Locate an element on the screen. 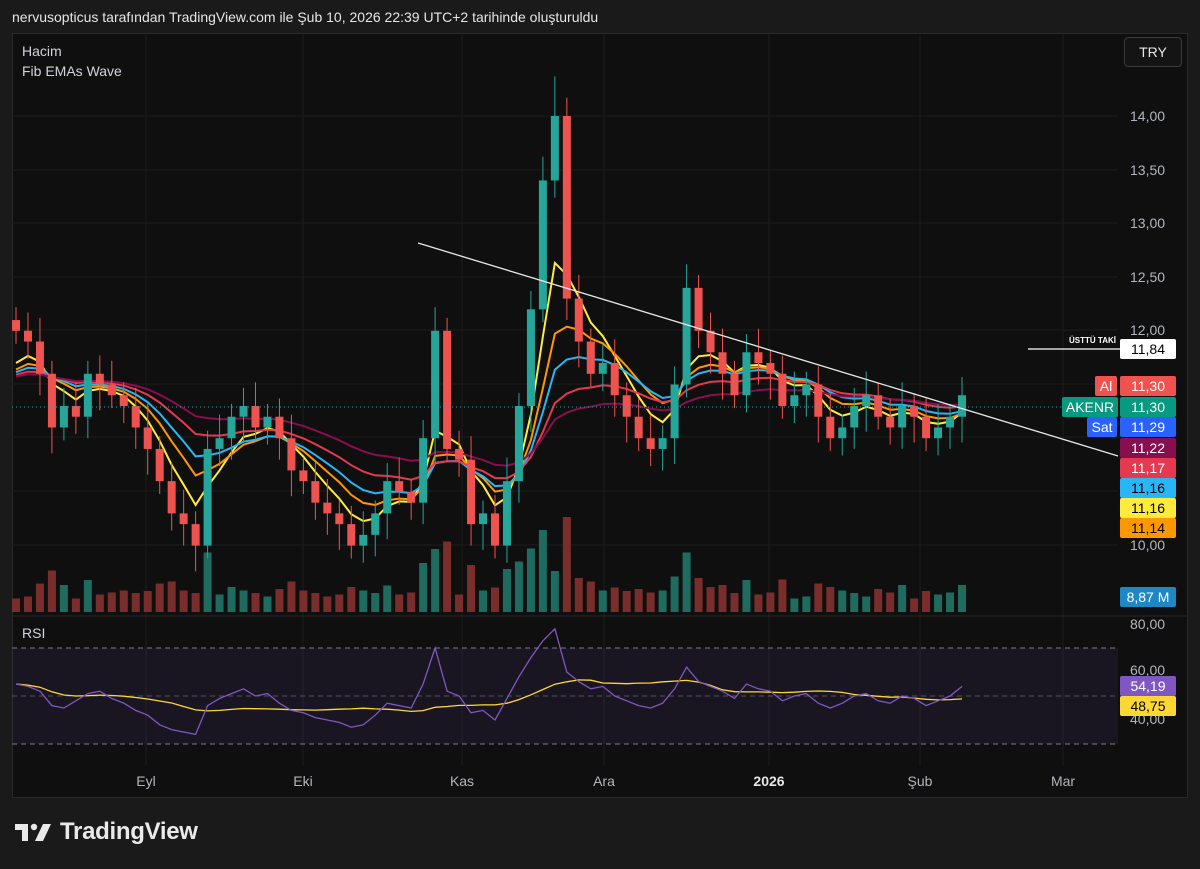 Image resolution: width=1200 pixels, height=869 pixels. time-tick: Mar is located at coordinates (1063, 781).